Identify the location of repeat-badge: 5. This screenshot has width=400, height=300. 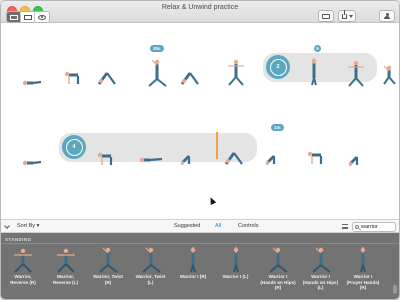
(317, 48).